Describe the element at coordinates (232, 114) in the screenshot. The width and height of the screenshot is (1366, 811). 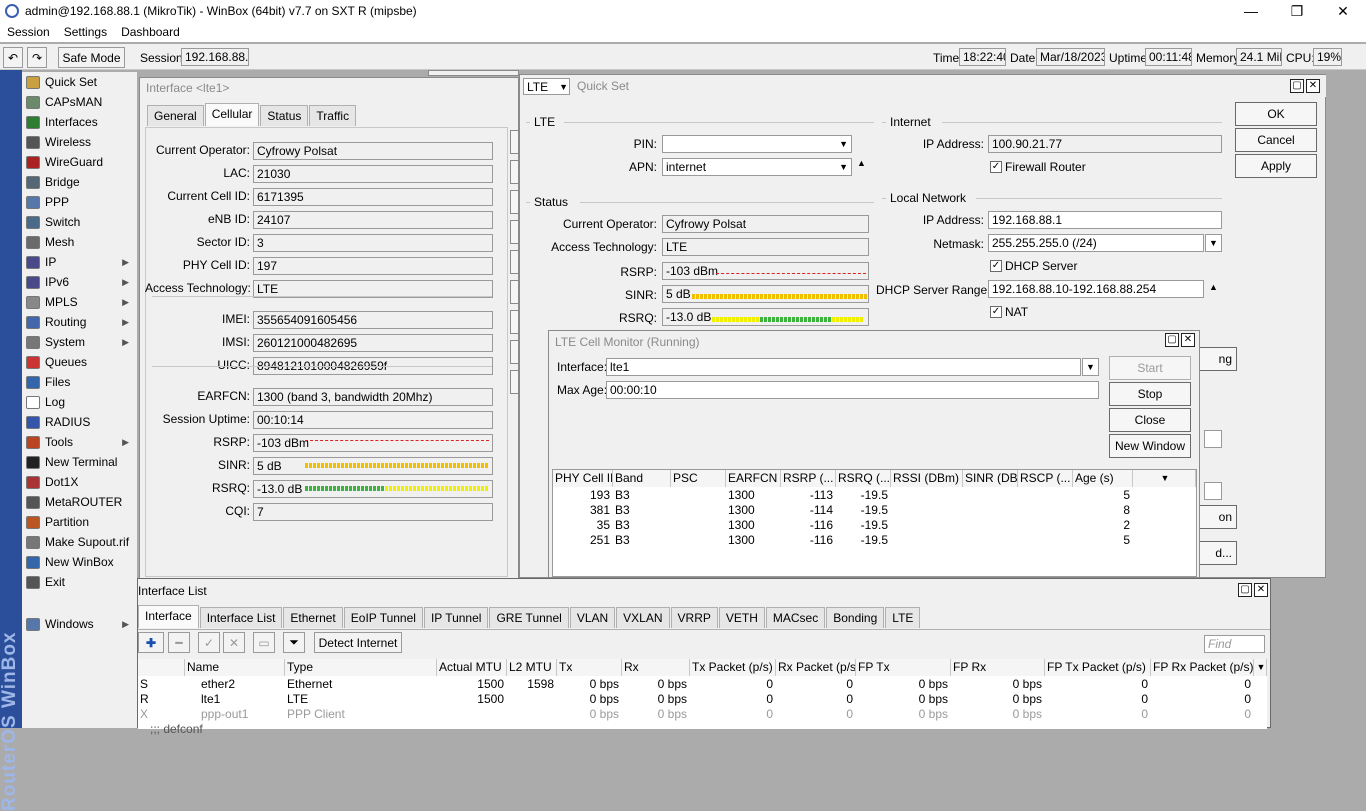
I see `tab-cellular: Cellular` at that location.